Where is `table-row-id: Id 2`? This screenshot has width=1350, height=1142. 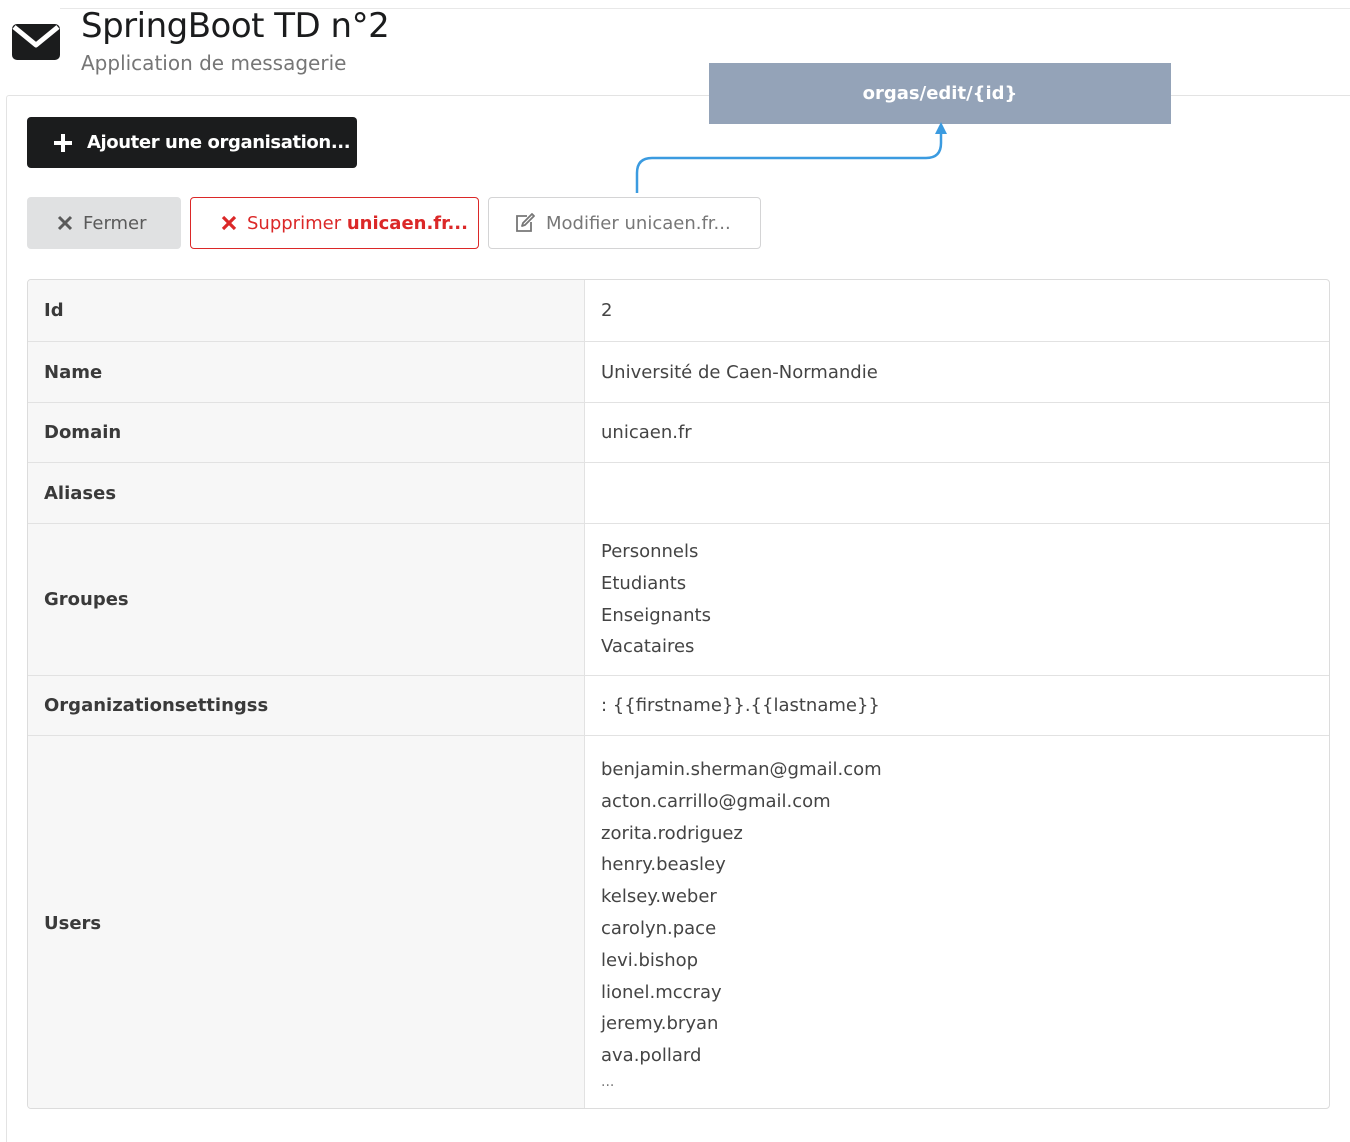
table-row-id: Id 2 is located at coordinates (678, 310).